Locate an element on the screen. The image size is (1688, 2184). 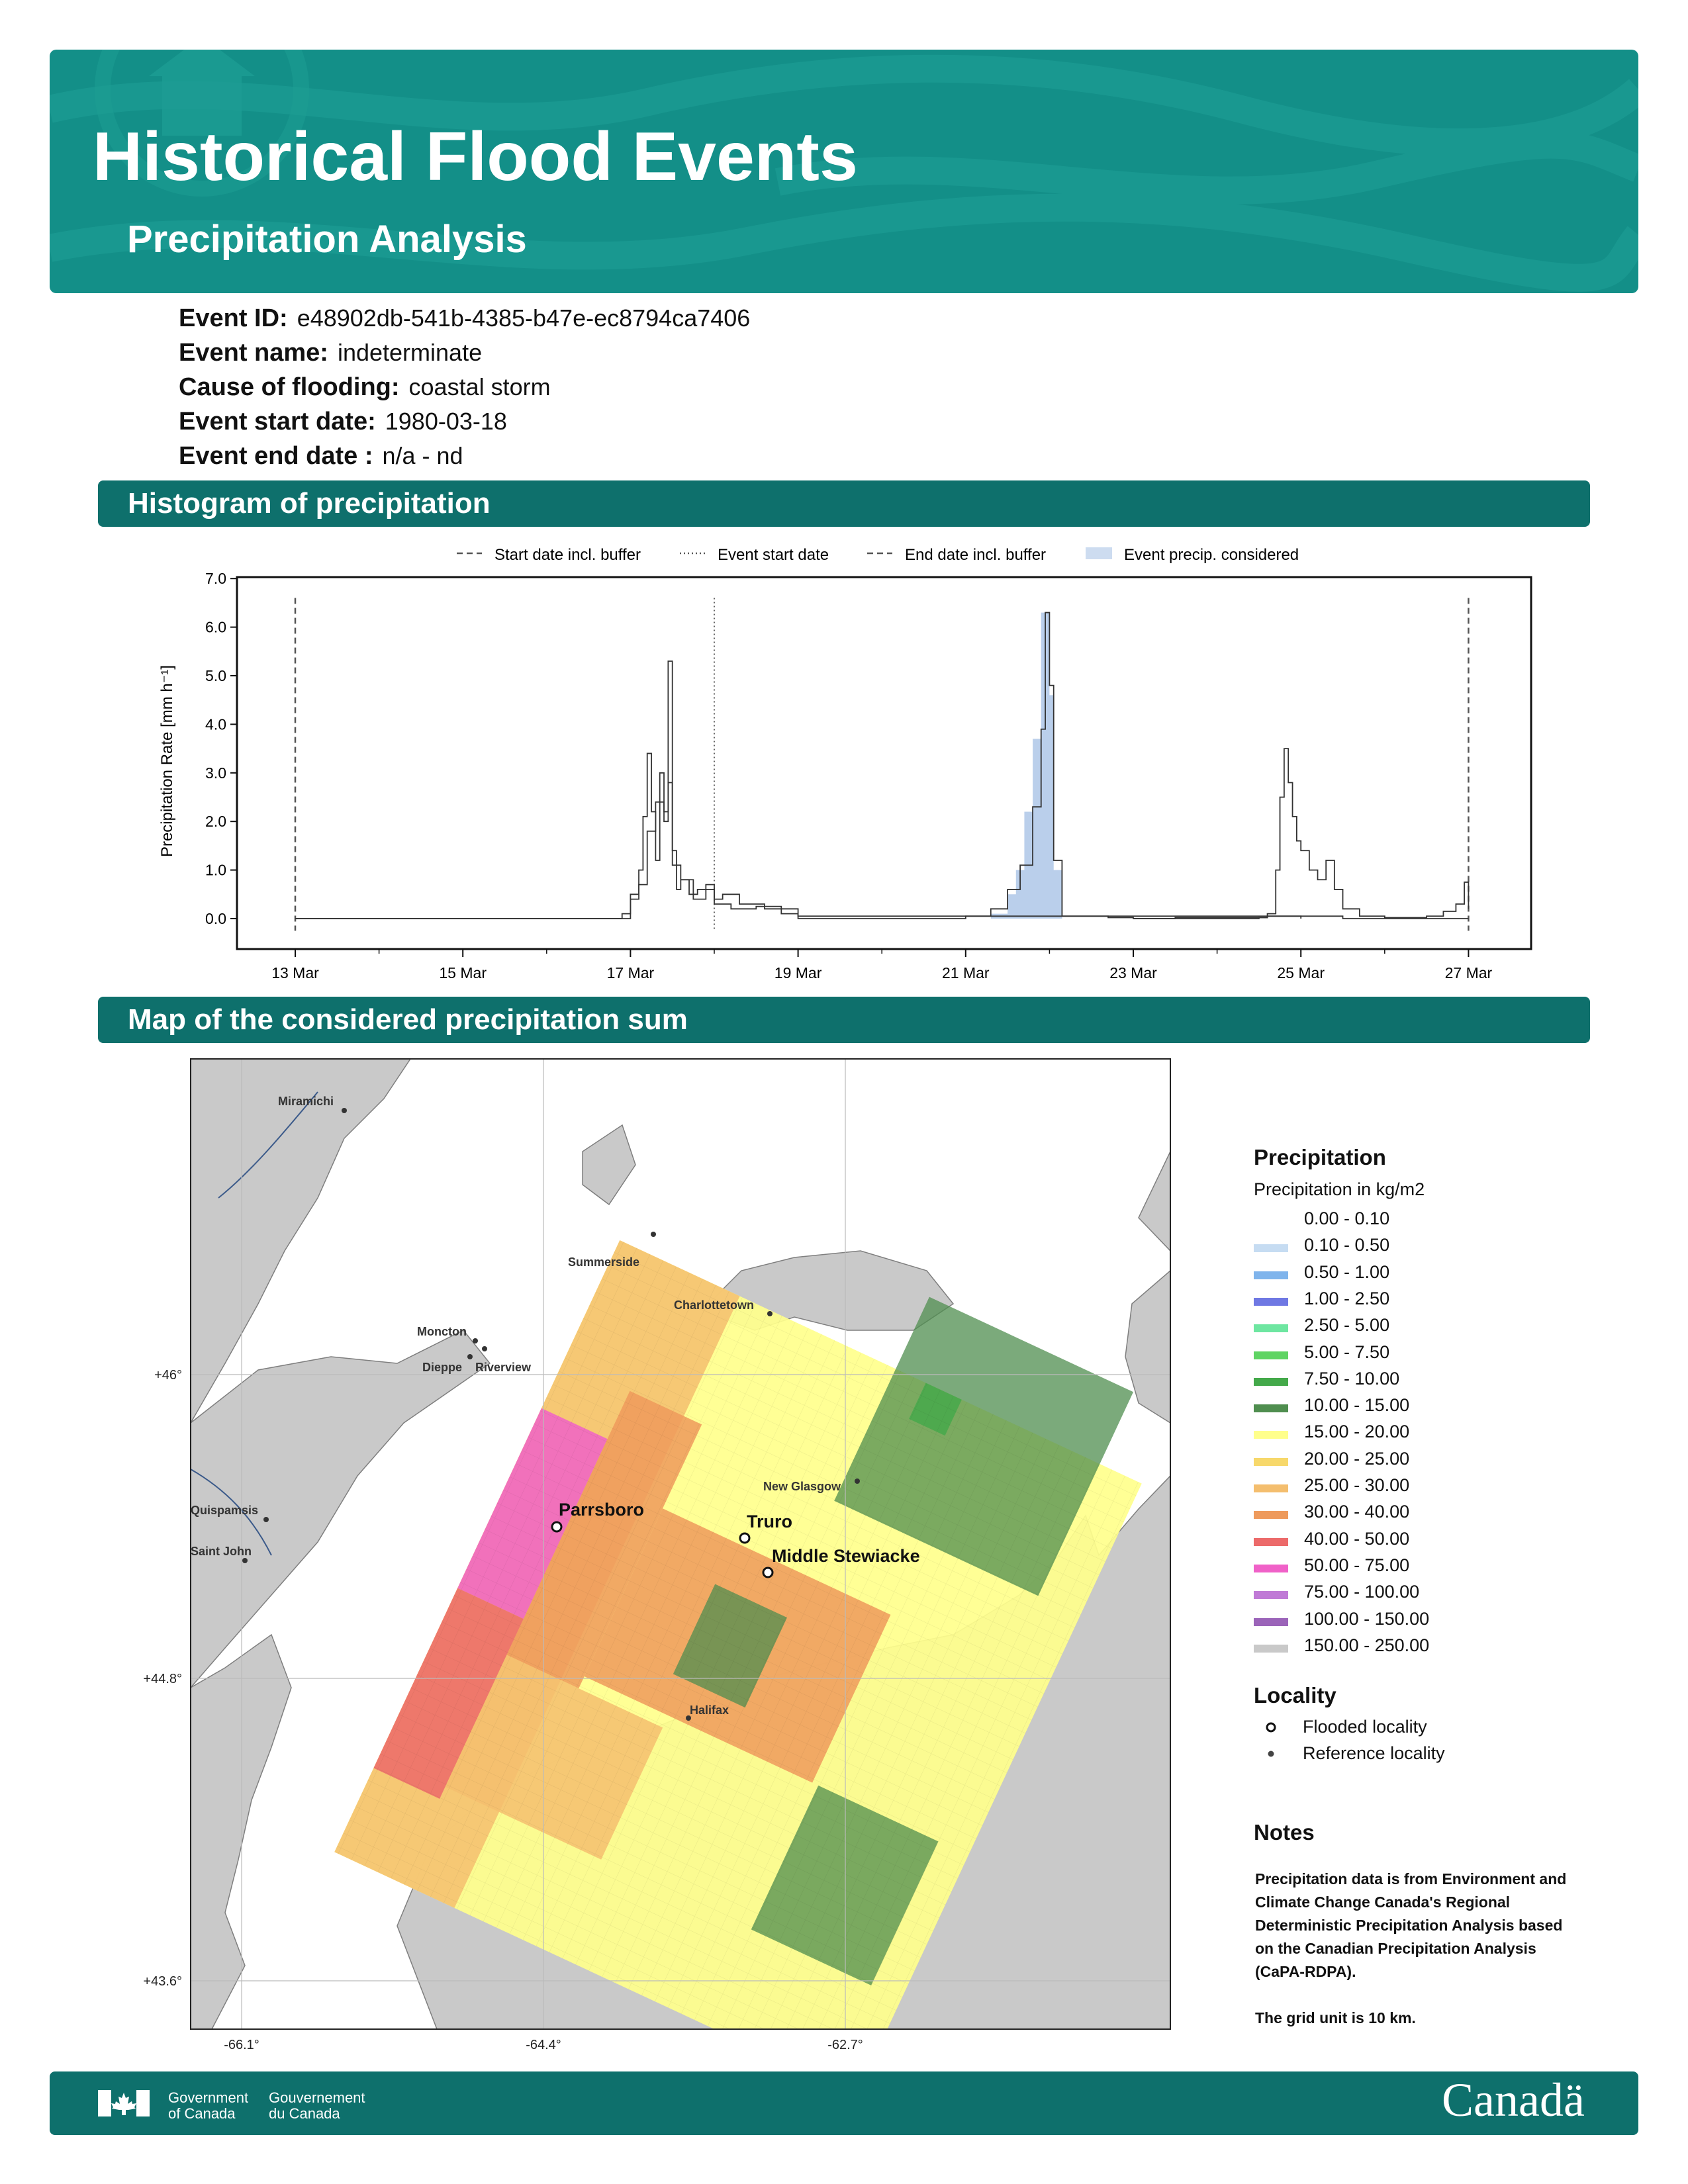
histogram-section-header: Histogram of precipitation is located at coordinates (844, 503).